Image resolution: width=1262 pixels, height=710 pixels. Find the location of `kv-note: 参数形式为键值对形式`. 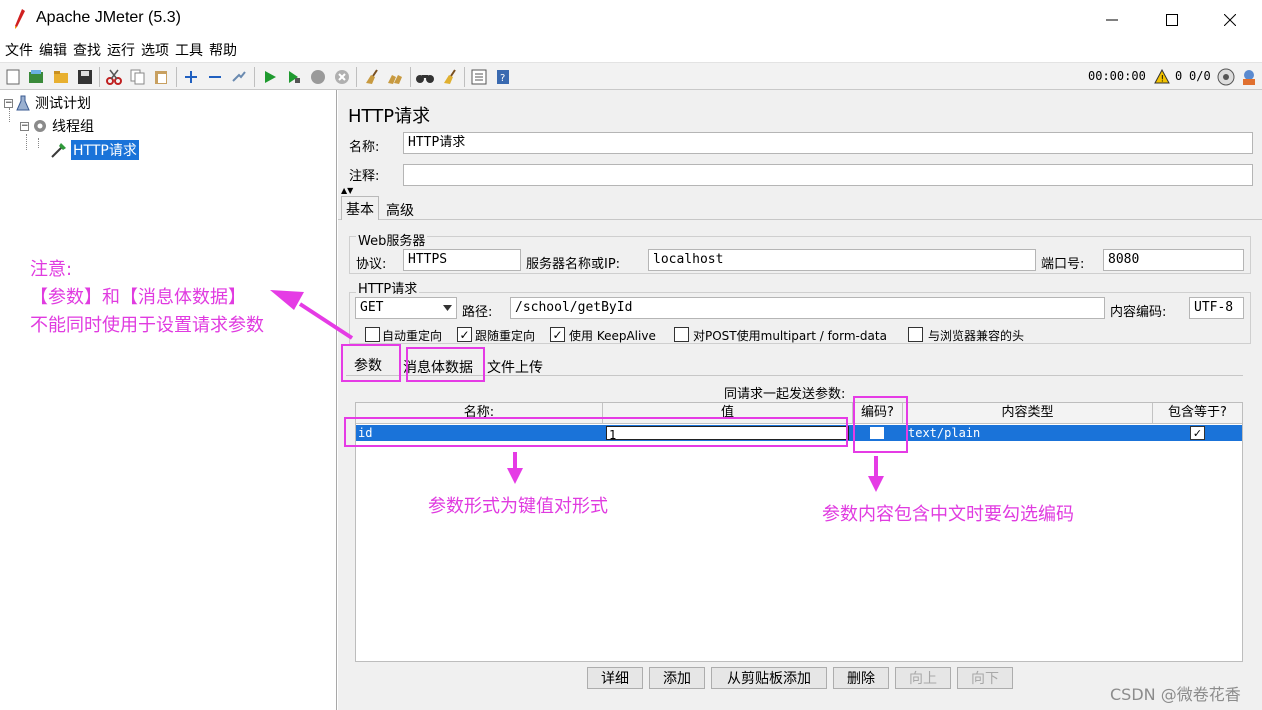

kv-note: 参数形式为键值对形式 is located at coordinates (518, 506).